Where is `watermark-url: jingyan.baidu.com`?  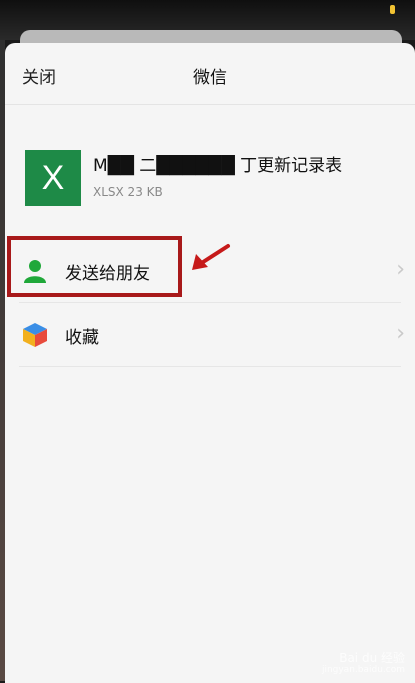
watermark-url: jingyan.baidu.com is located at coordinates (363, 670).